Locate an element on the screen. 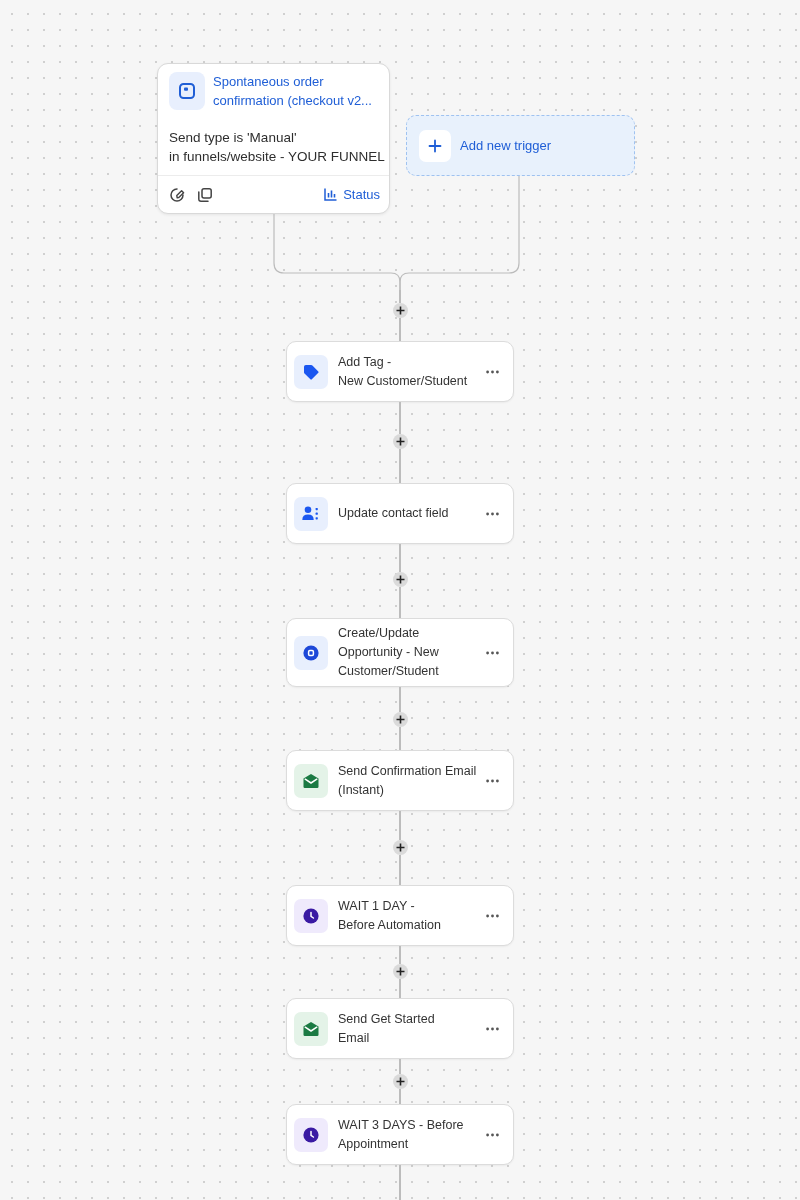 The width and height of the screenshot is (800, 1200). action-card: Send Confirmation Email (Instant) is located at coordinates (400, 780).